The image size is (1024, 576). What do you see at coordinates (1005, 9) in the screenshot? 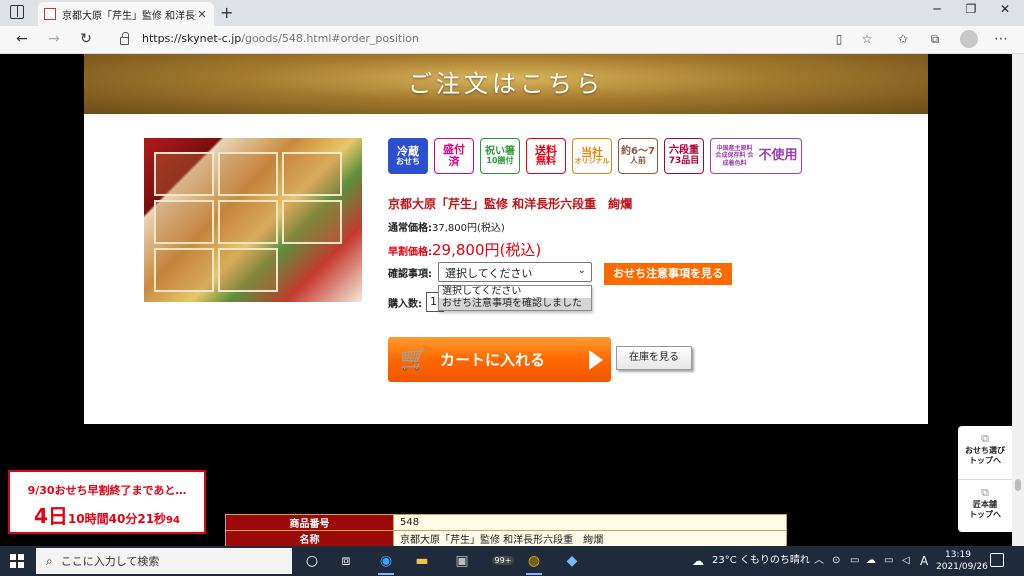
I see `window-close-icon: ✕` at bounding box center [1005, 9].